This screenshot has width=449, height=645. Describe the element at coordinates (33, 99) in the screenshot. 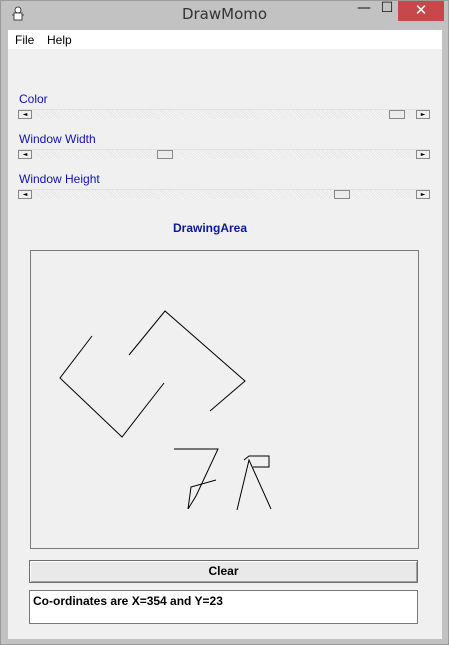

I see `color-label: Color` at that location.